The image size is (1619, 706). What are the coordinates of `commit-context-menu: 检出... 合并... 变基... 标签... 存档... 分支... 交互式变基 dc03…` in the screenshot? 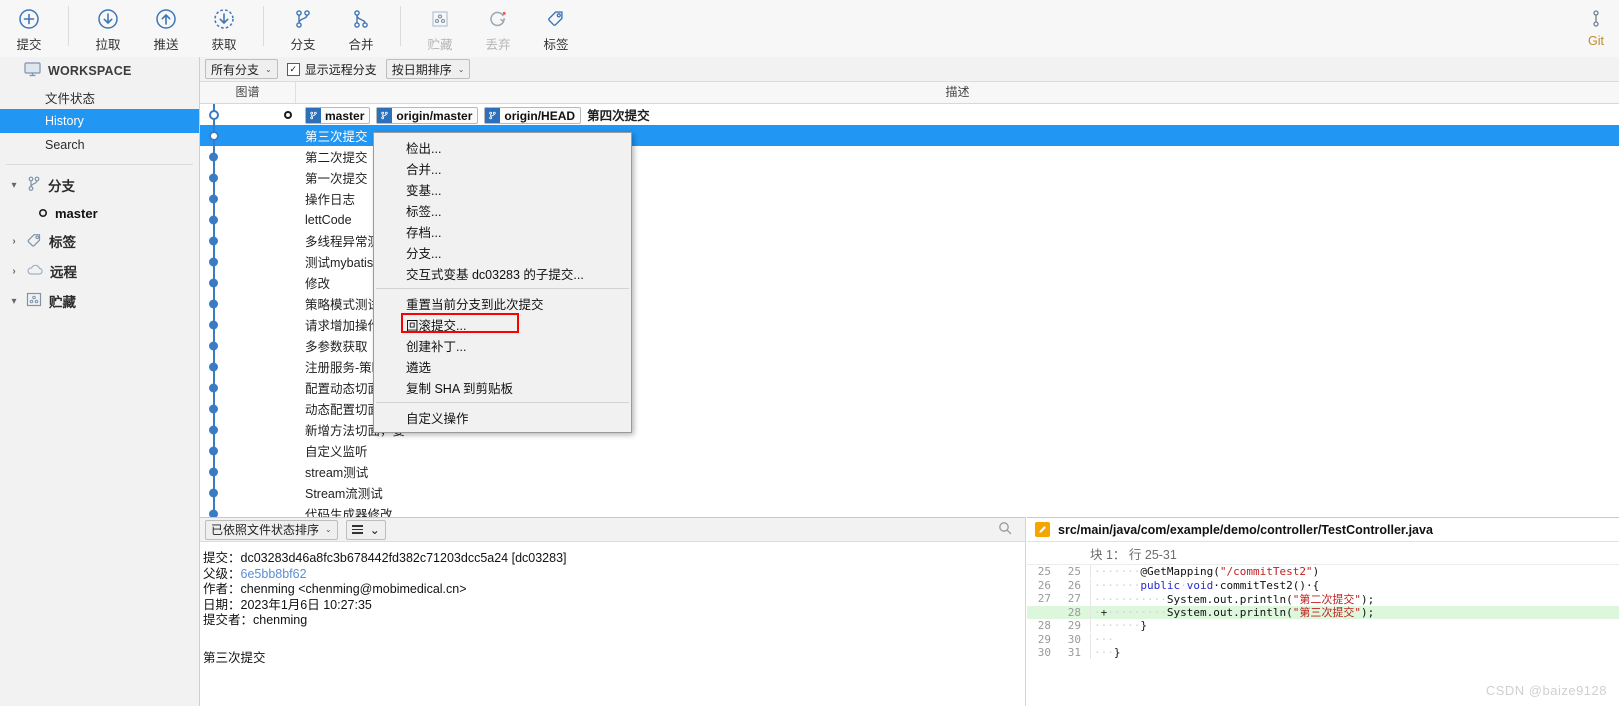 It's located at (502, 282).